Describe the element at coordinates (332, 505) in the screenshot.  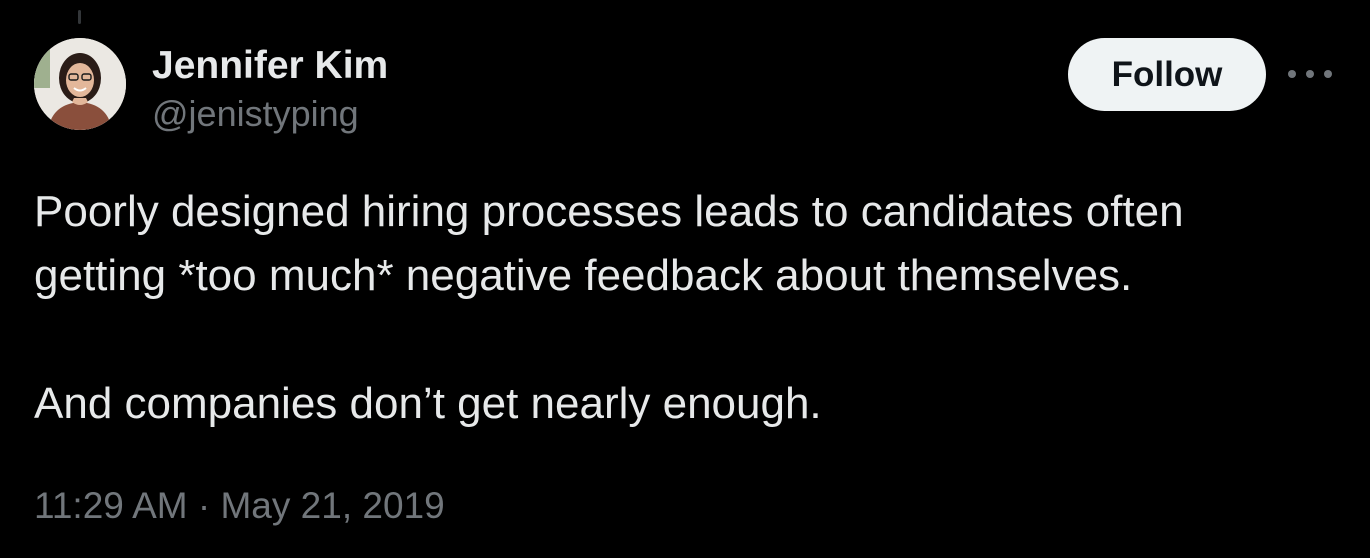
I see `tweet-date: May 21, 2019` at that location.